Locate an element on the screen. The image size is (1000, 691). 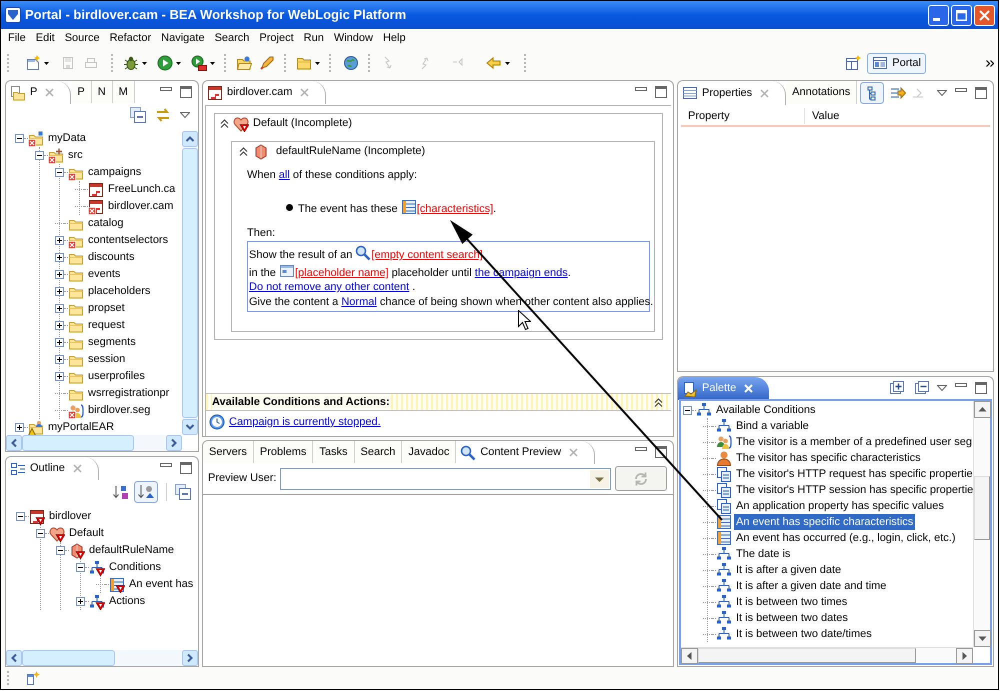
tree-item: FreeLunch.ca is located at coordinates (142, 189).